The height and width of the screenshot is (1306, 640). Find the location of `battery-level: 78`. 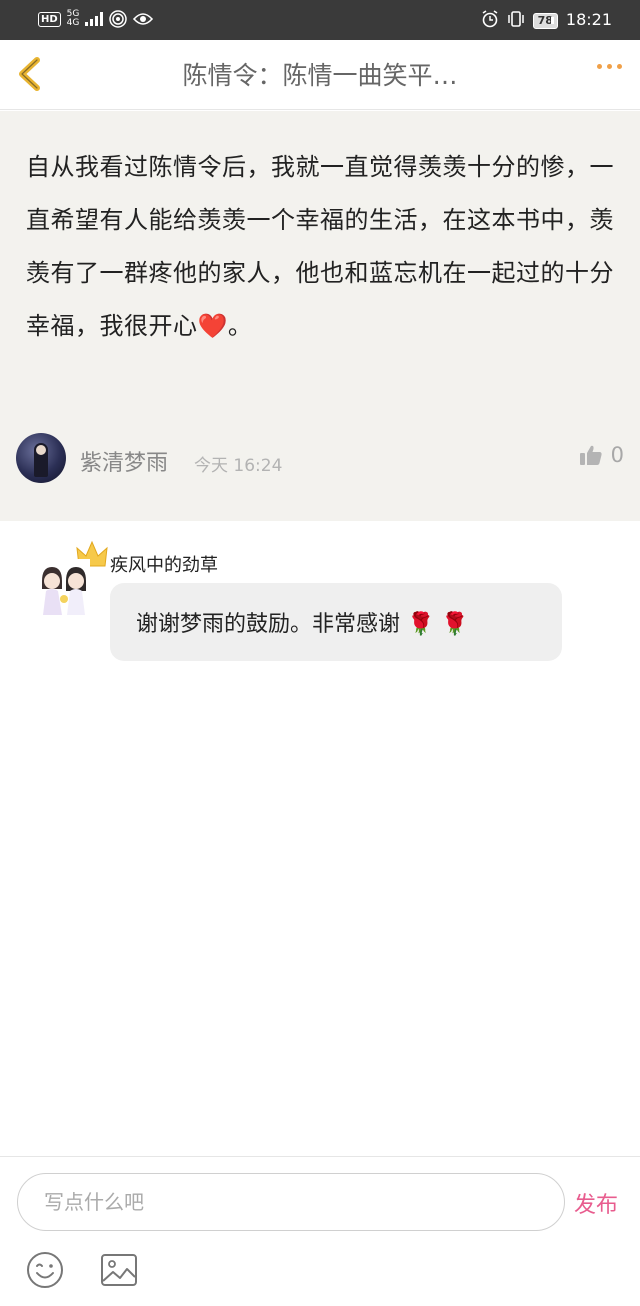

battery-level: 78 is located at coordinates (545, 21).